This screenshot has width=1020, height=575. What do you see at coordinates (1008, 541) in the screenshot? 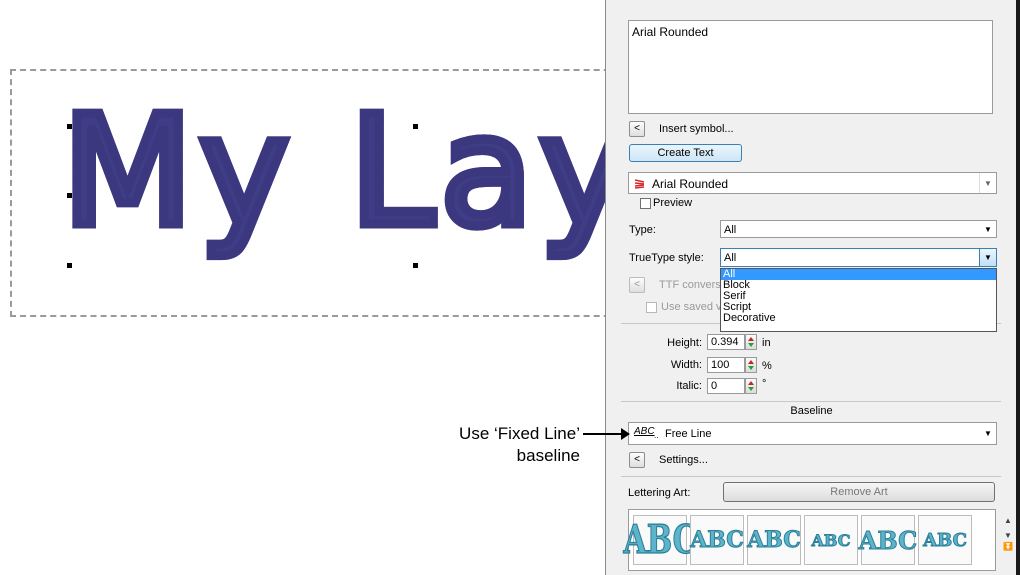
I see `gallery-scrollbar: ▲ ▼ ⏬` at bounding box center [1008, 541].